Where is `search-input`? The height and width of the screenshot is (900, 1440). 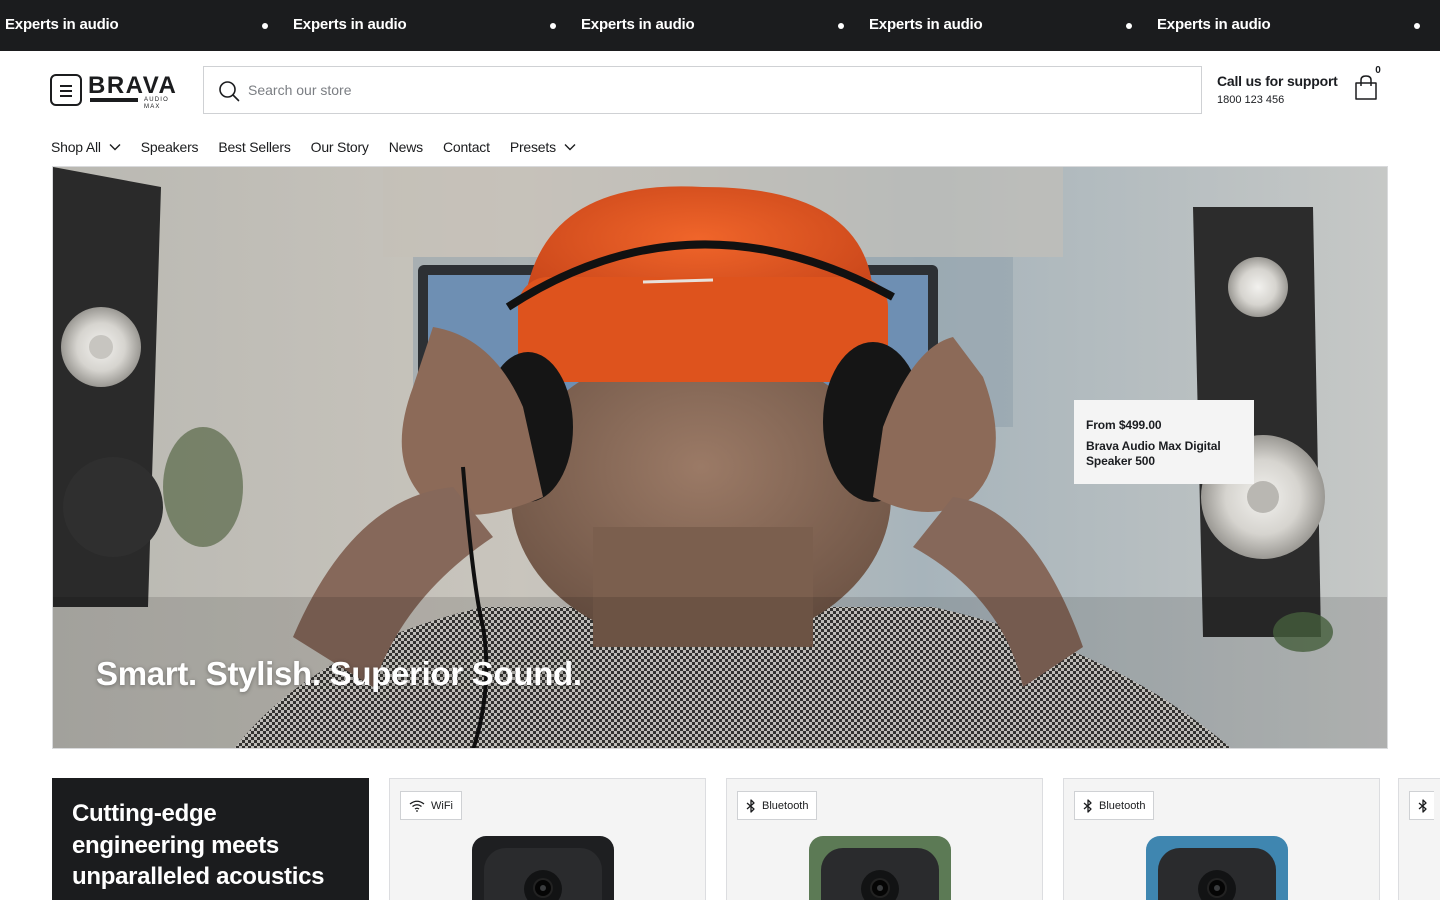 search-input is located at coordinates (698, 90).